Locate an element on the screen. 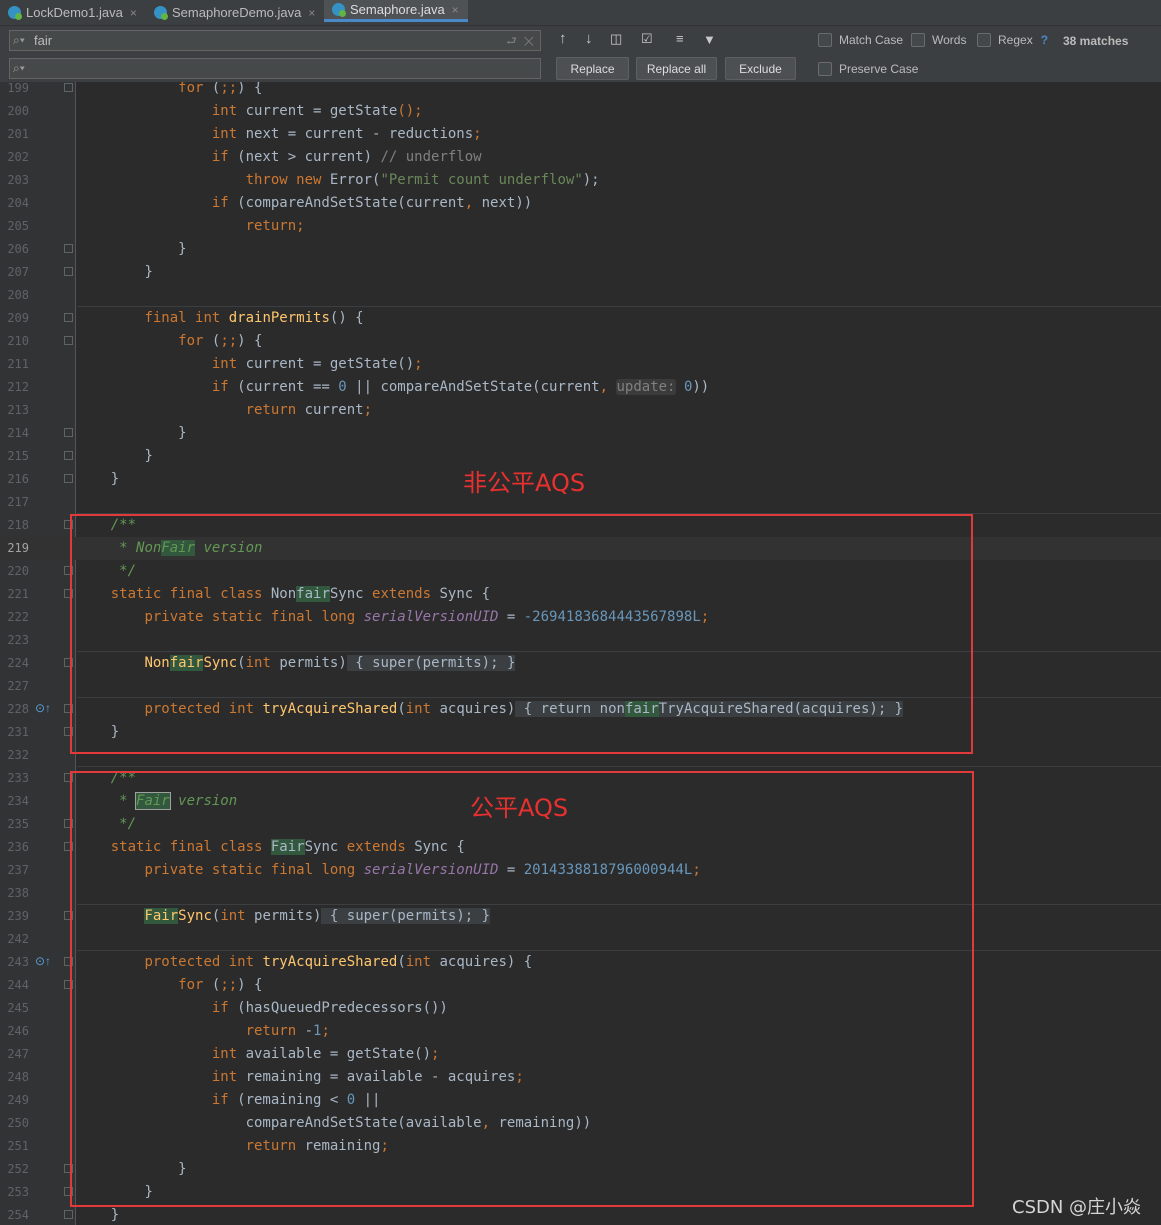 The image size is (1161, 1225). code-line: 208 is located at coordinates (580, 295).